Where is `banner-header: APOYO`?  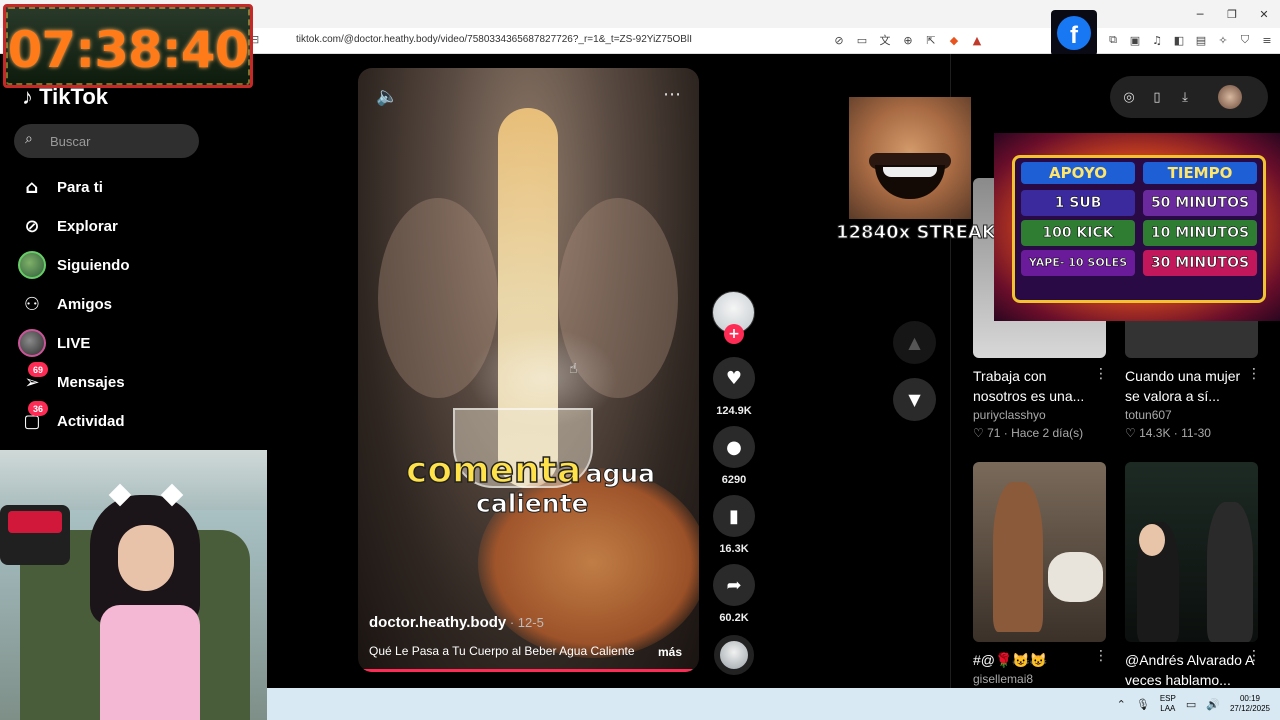
banner-header: APOYO is located at coordinates (1078, 173).